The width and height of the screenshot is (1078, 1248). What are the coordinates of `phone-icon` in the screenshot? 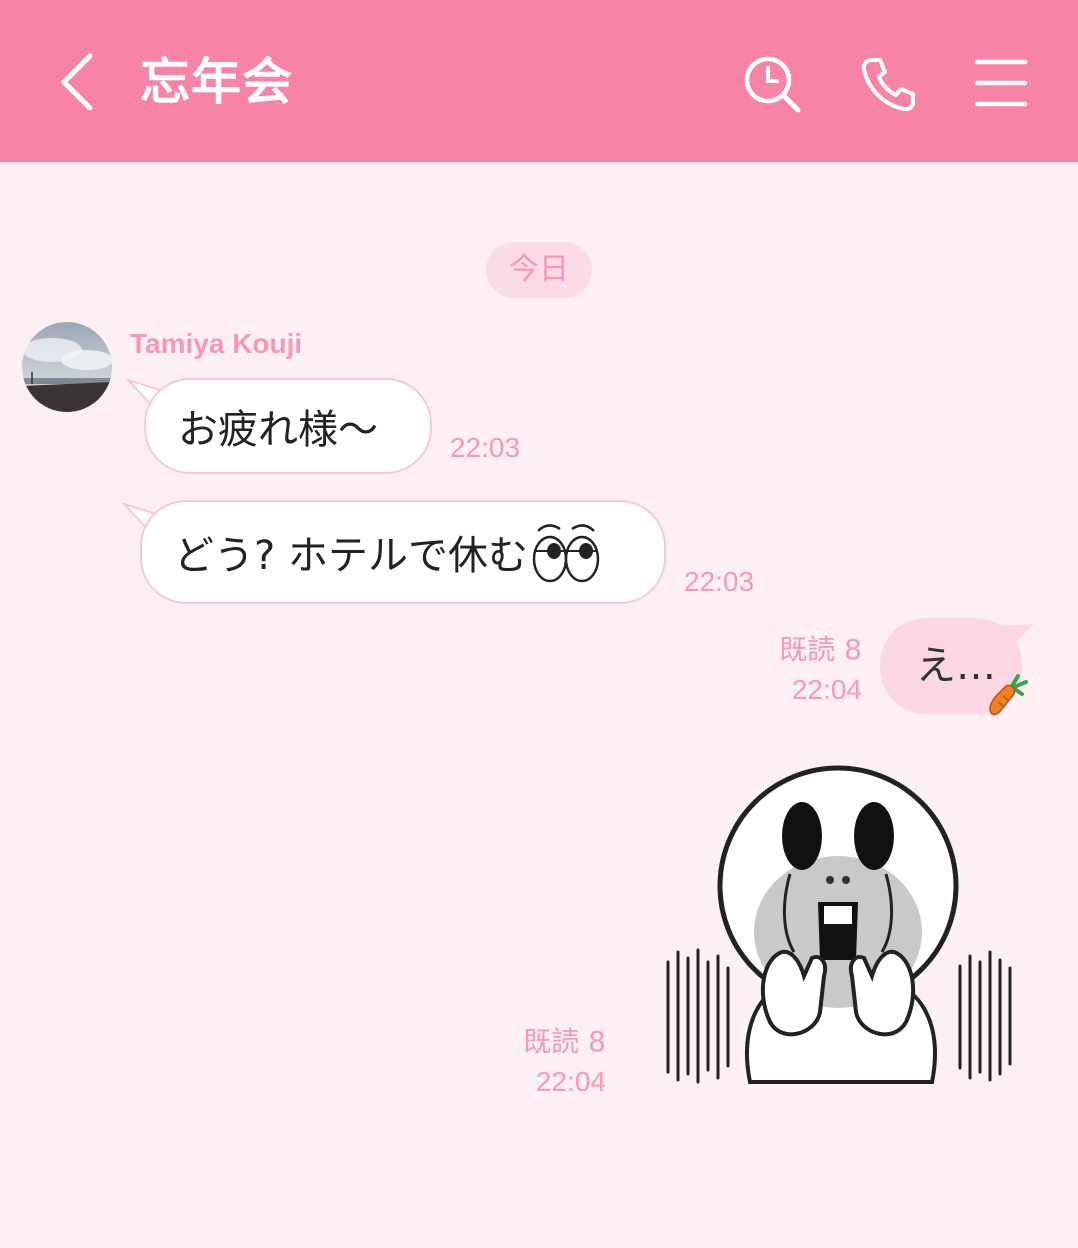 It's located at (888, 85).